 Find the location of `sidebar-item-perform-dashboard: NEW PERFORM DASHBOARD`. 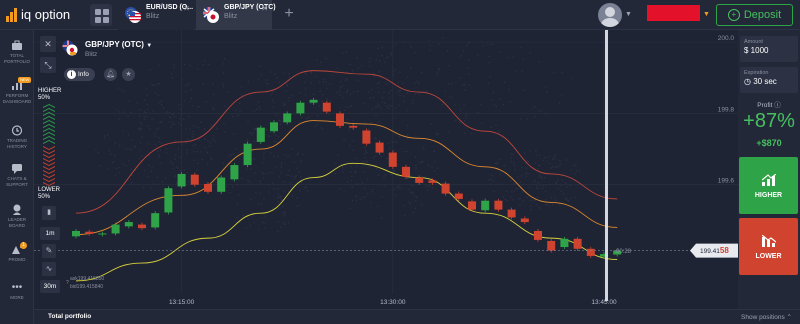

sidebar-item-perform-dashboard: NEW PERFORM DASHBOARD is located at coordinates (17, 90).